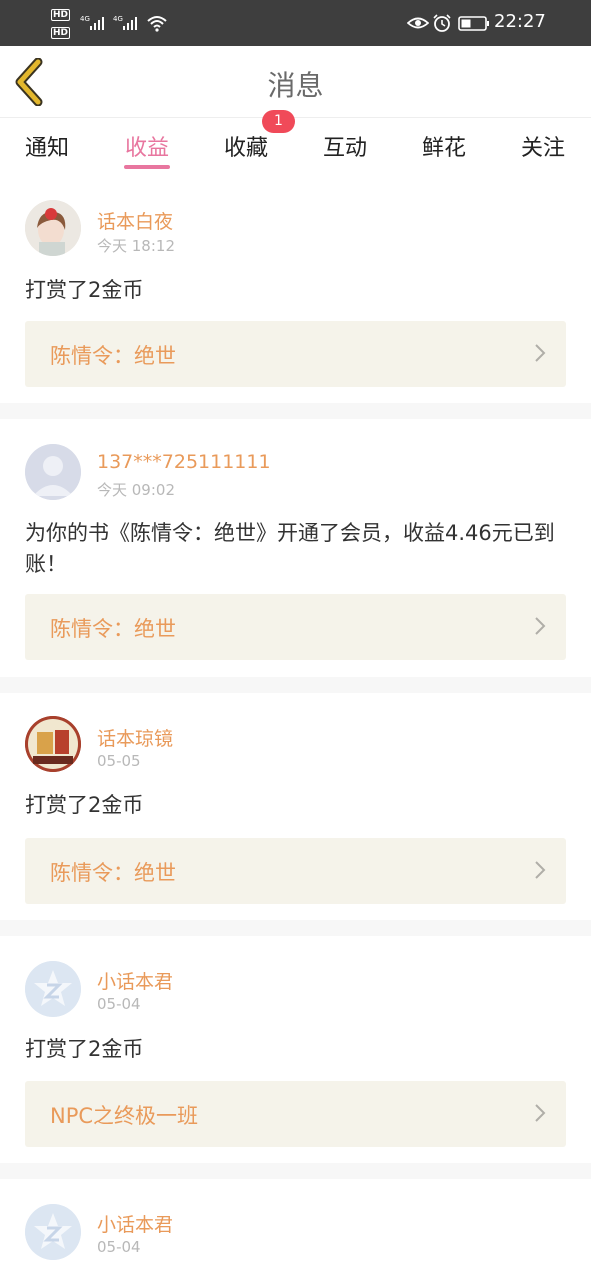  I want to click on tab-bar: 通知 收益 收藏 互动 鲜花 关注, so click(295, 148).